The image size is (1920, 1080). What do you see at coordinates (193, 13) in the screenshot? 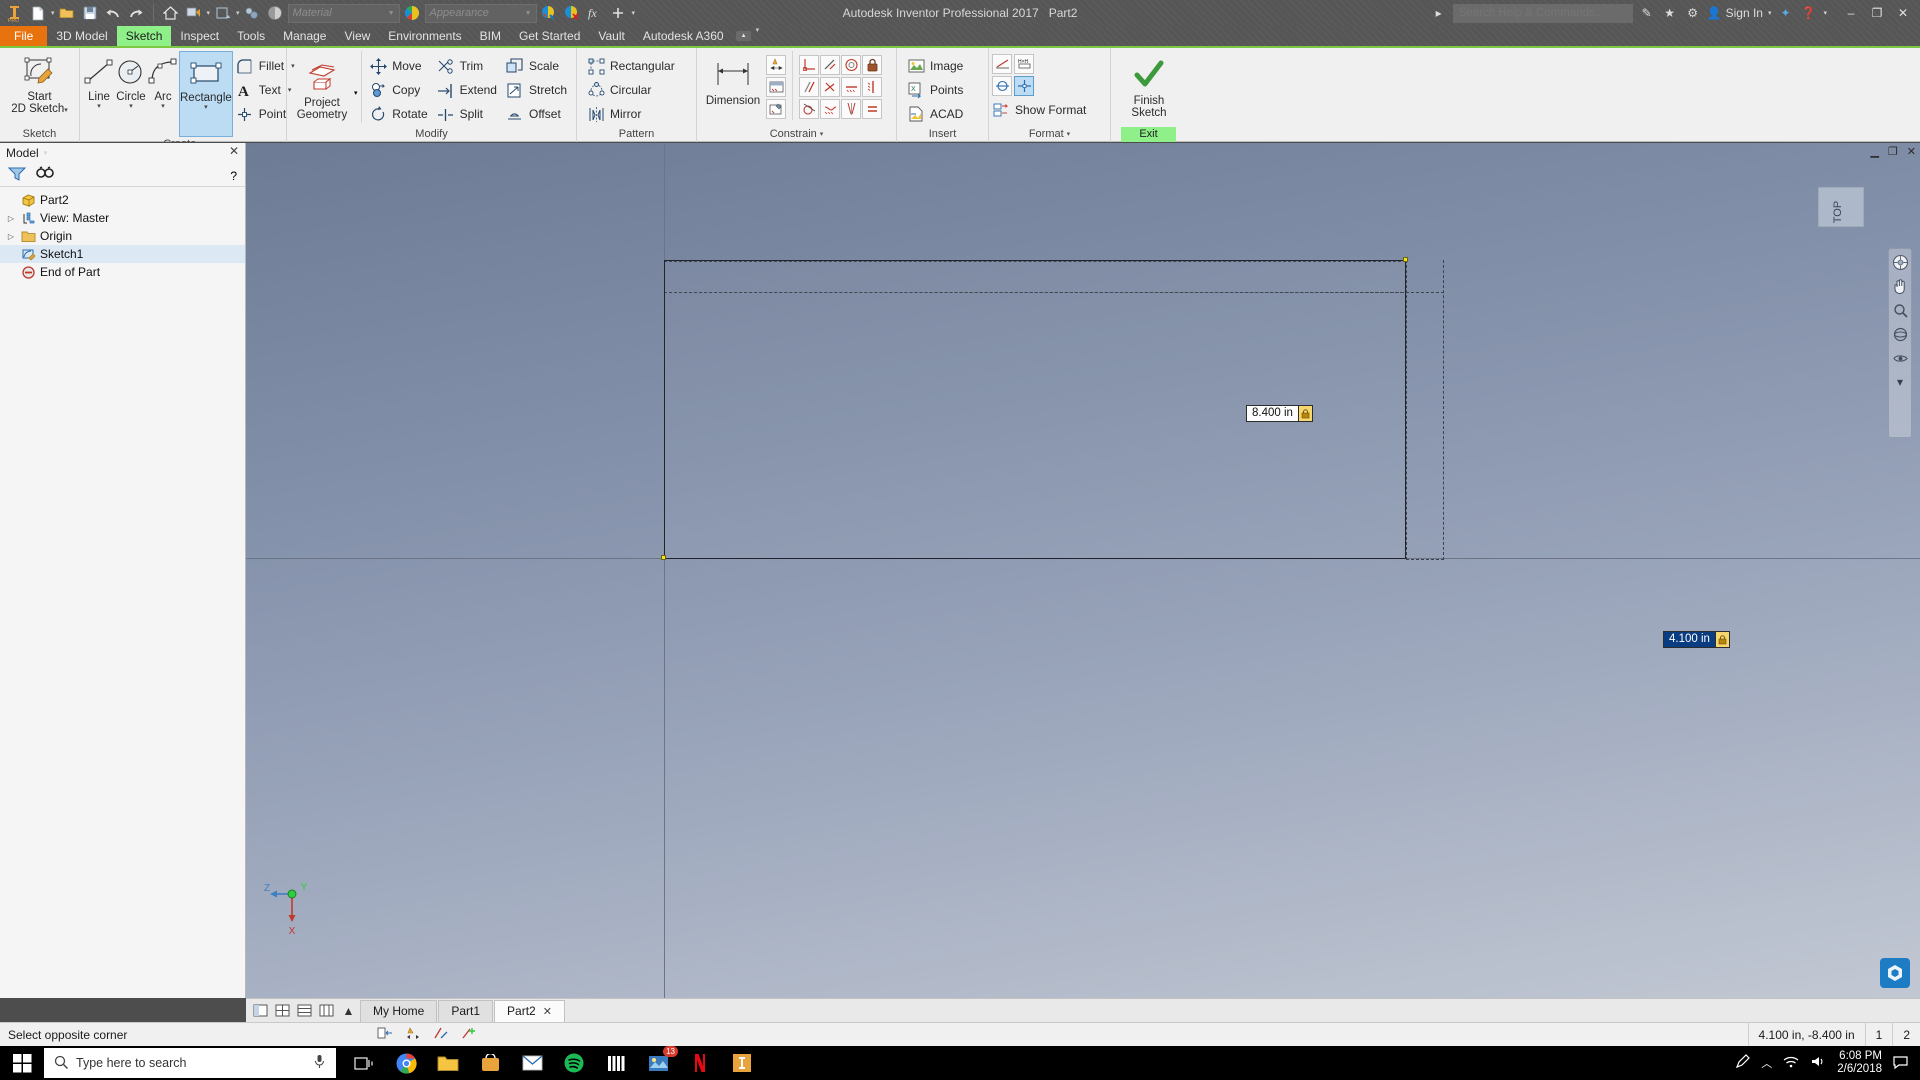
I see `return-icon` at bounding box center [193, 13].